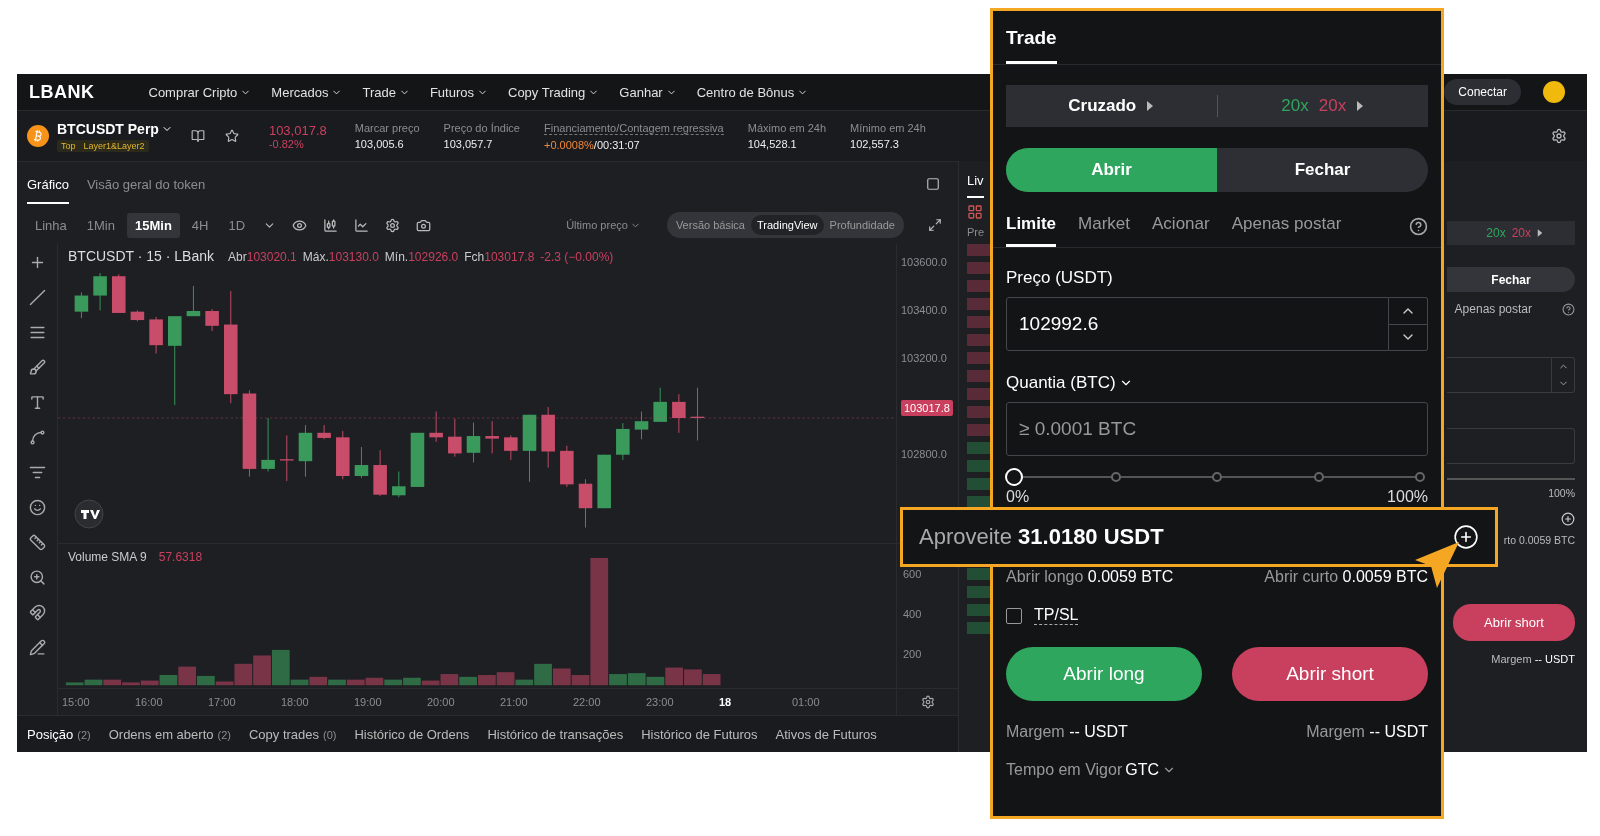  Describe the element at coordinates (292, 734) in the screenshot. I see `orders-tab: Copy trades (0)` at that location.